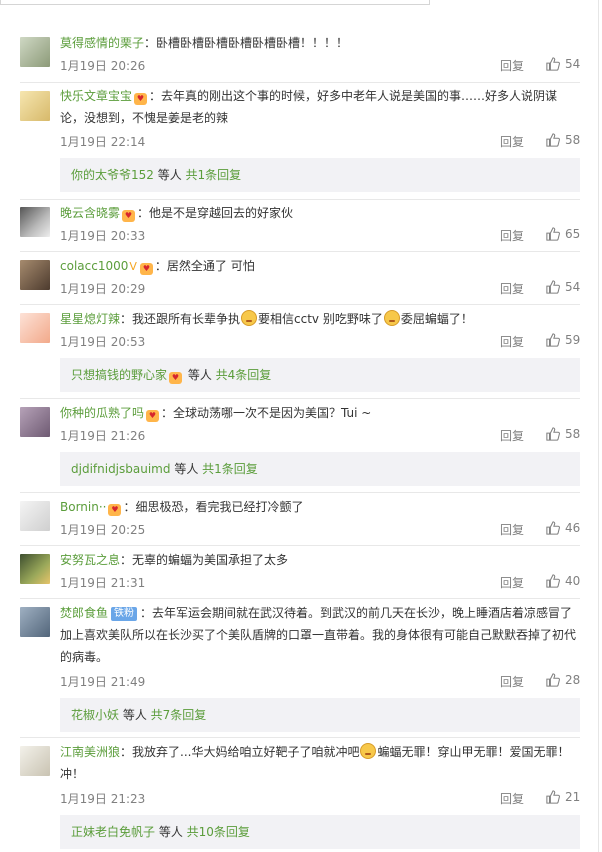 Image resolution: width=602 pixels, height=852 pixels. Describe the element at coordinates (121, 469) in the screenshot. I see `sub-reply-user: djdifnidjsbauimd` at that location.